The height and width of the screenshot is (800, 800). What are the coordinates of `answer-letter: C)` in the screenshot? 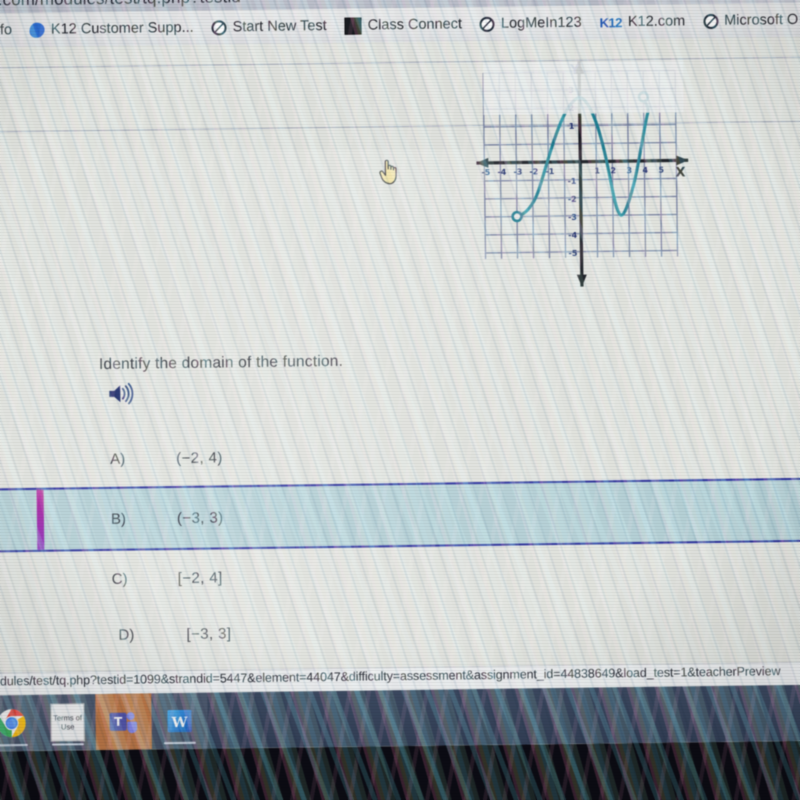 It's located at (119, 579).